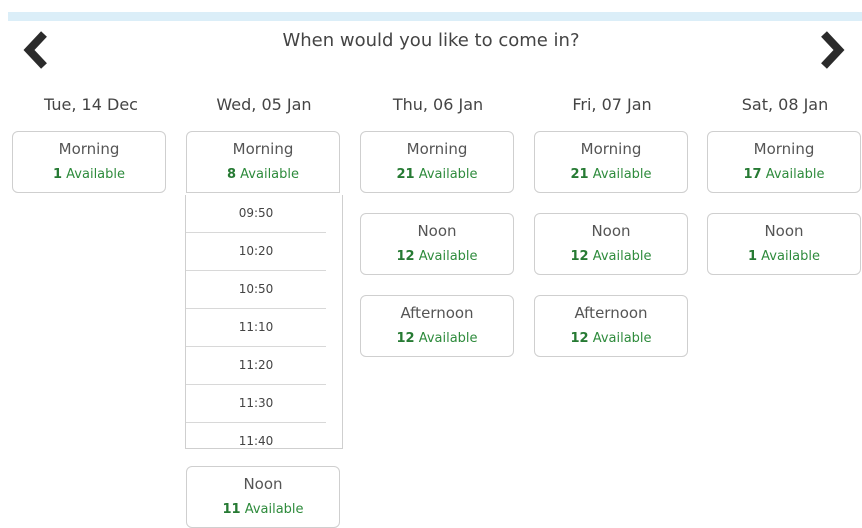 This screenshot has height=528, width=862. I want to click on slot-fri-afternoon: Afternoon 12 Available, so click(611, 326).